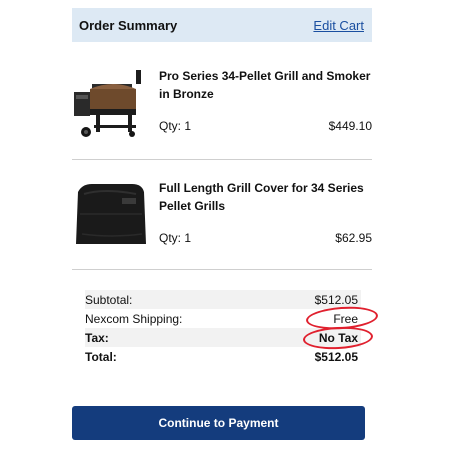  Describe the element at coordinates (111, 214) in the screenshot. I see `grill-cover-image` at that location.